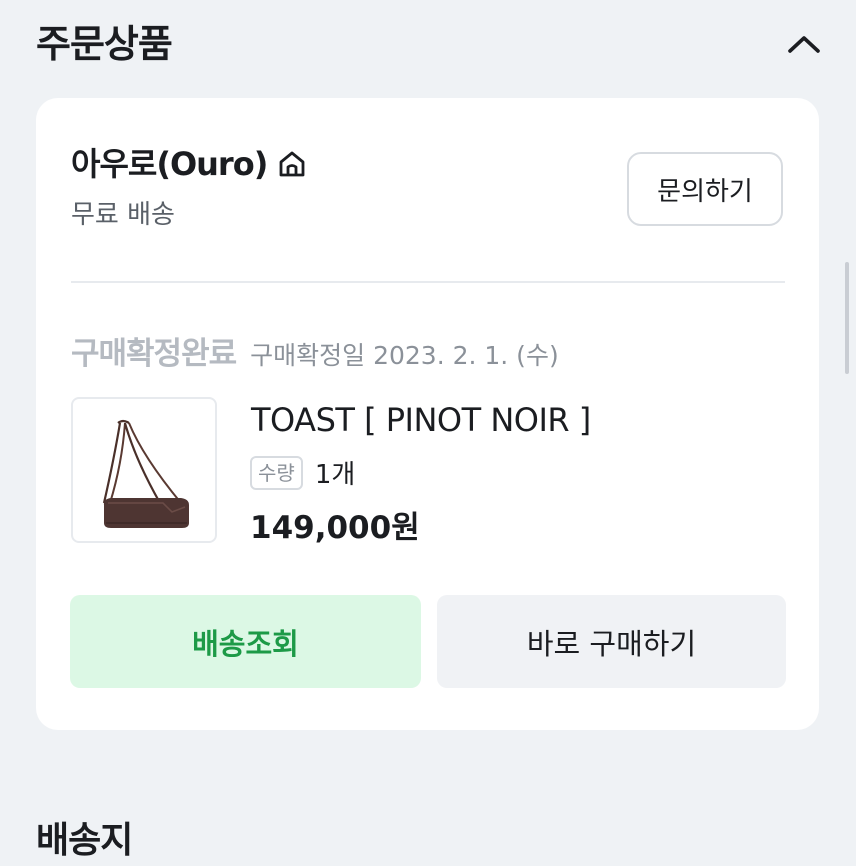 The width and height of the screenshot is (856, 866). Describe the element at coordinates (611, 641) in the screenshot. I see `buy-again-button: 바로 구매하기` at that location.